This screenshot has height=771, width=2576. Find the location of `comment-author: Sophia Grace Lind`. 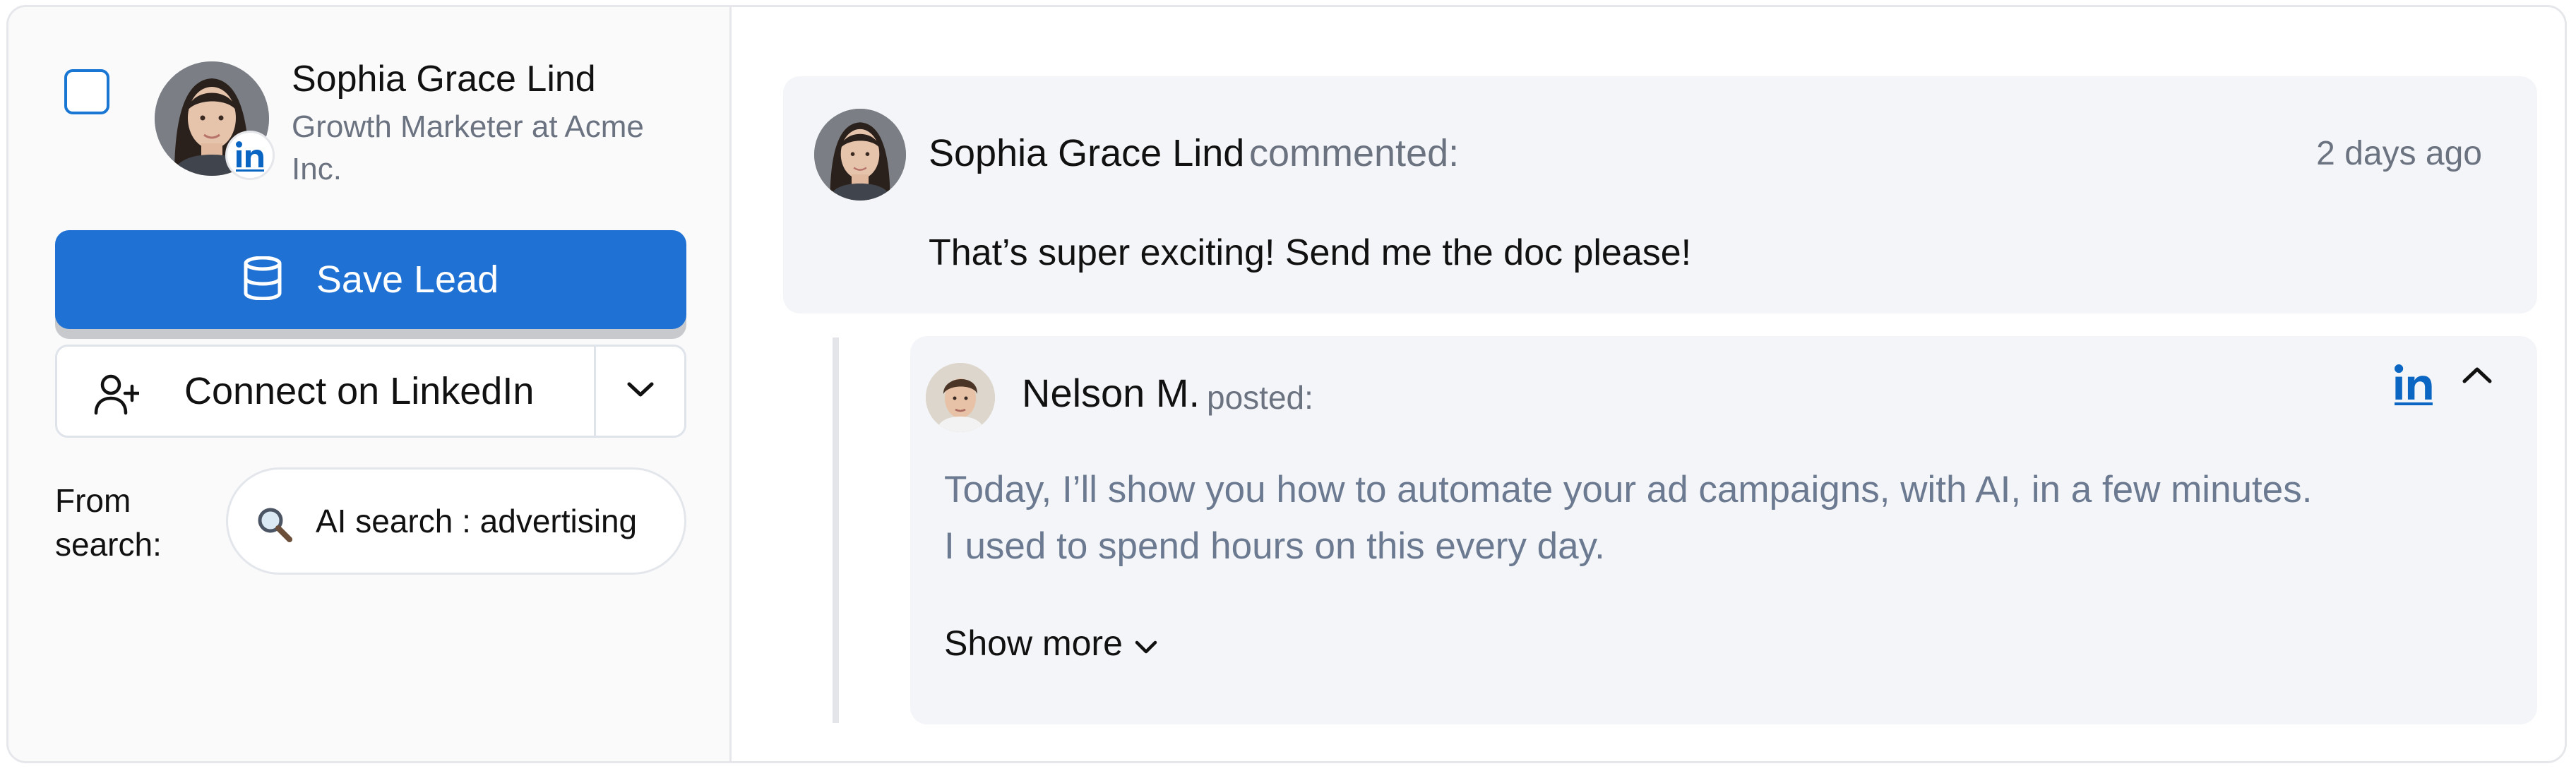

comment-author: Sophia Grace Lind is located at coordinates (1086, 153).